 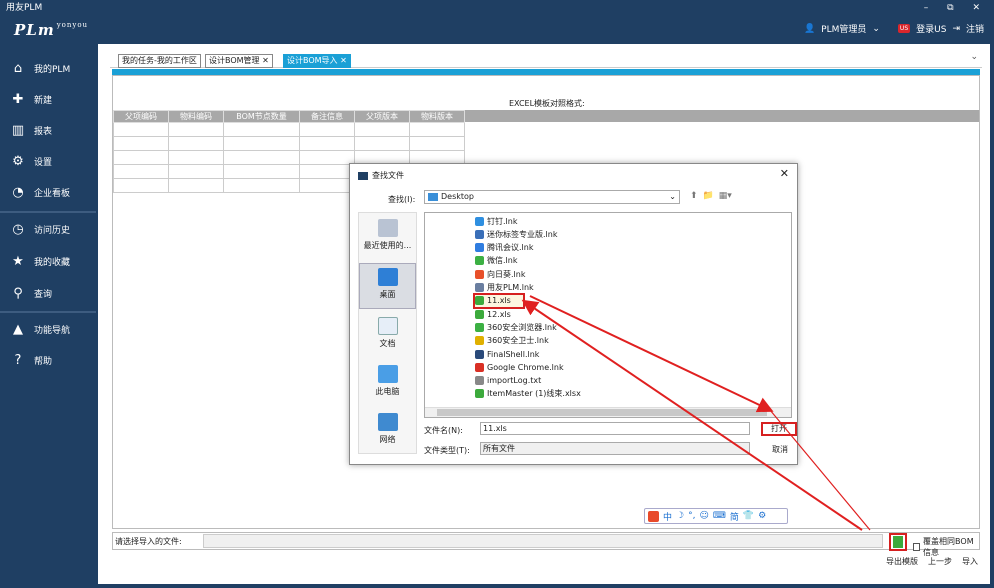 What do you see at coordinates (48, 130) in the screenshot?
I see `sidebar-item-report: ▥ 报表` at bounding box center [48, 130].